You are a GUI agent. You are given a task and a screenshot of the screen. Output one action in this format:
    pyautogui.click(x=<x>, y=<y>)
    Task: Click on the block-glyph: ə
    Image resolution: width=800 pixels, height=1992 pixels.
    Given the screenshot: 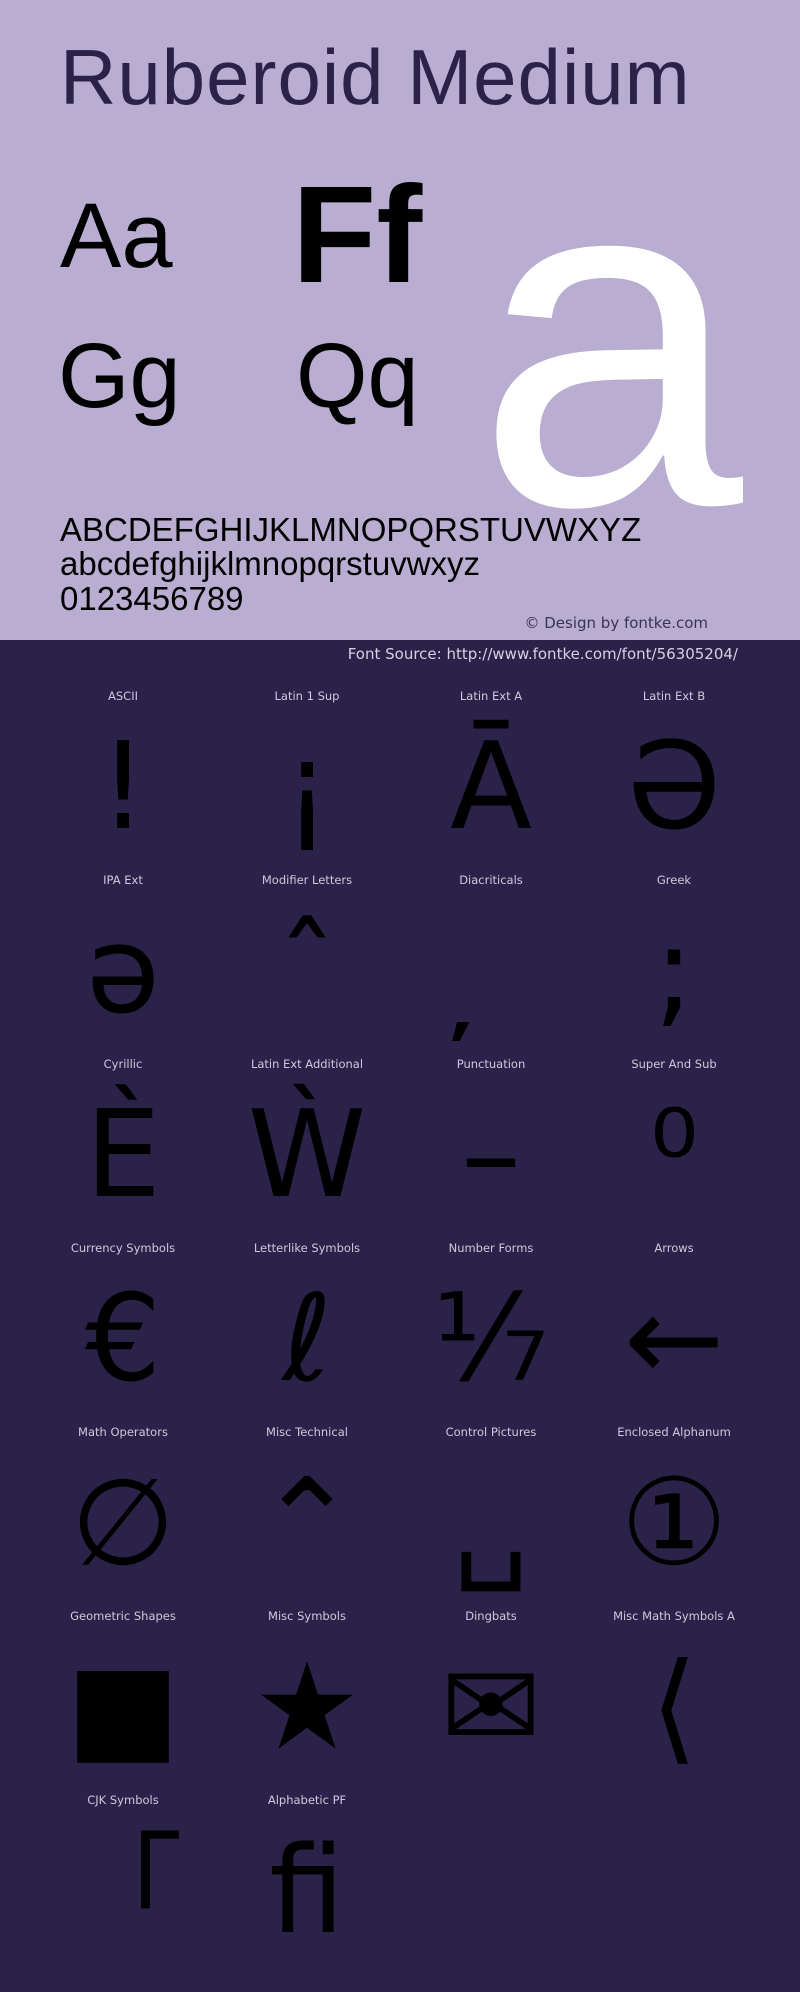 What is the action you would take?
    pyautogui.click(x=123, y=971)
    